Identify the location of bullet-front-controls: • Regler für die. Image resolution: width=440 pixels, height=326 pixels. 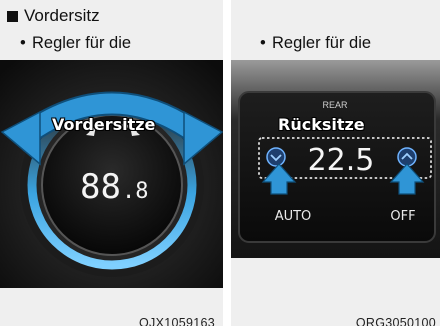
(75, 43).